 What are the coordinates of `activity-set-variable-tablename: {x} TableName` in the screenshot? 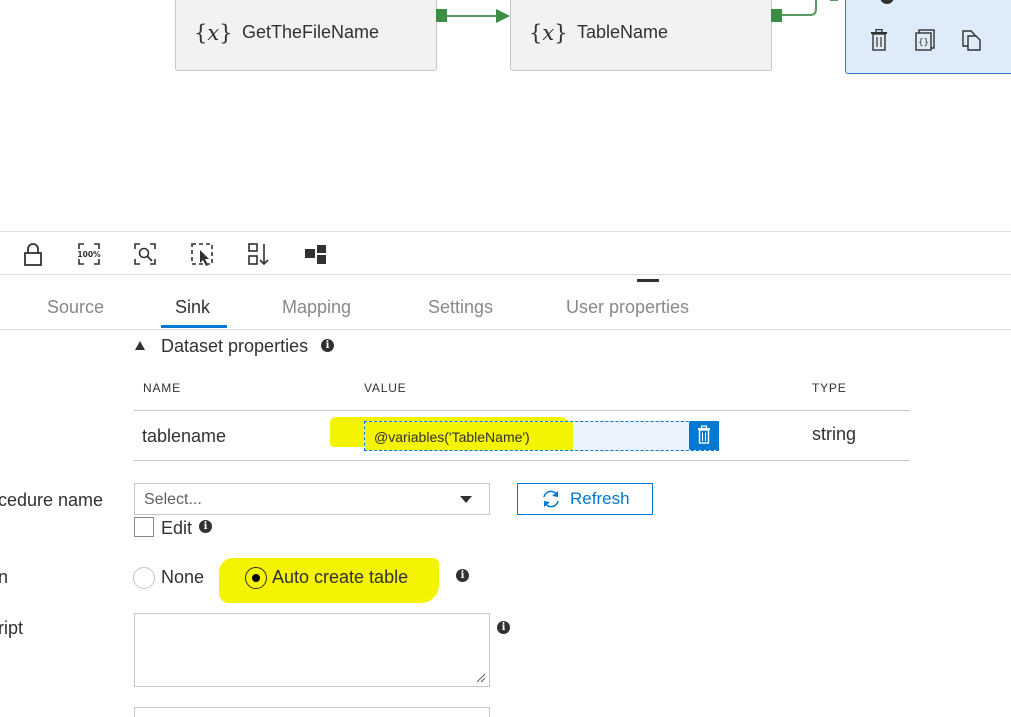 It's located at (641, 35).